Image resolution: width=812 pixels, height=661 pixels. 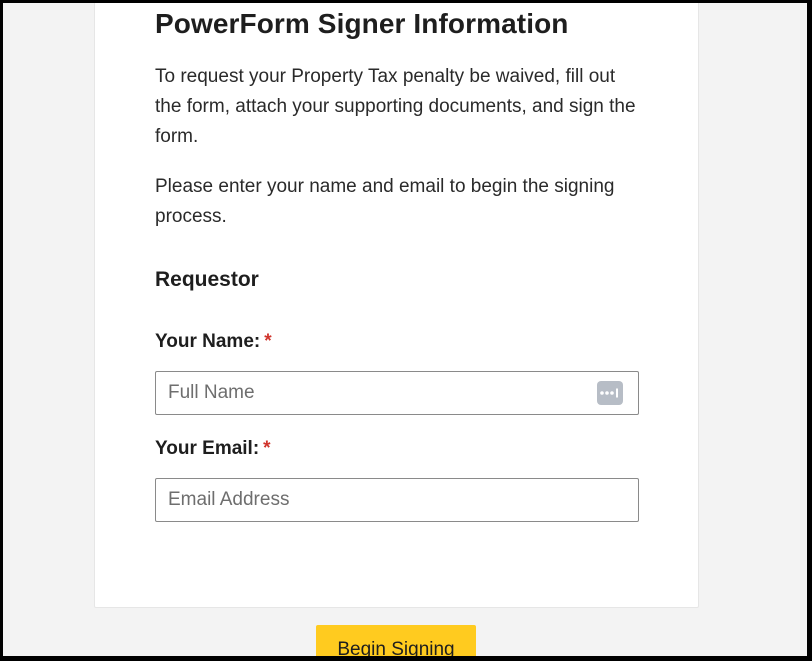 I want to click on dots-icon, so click(x=609, y=393).